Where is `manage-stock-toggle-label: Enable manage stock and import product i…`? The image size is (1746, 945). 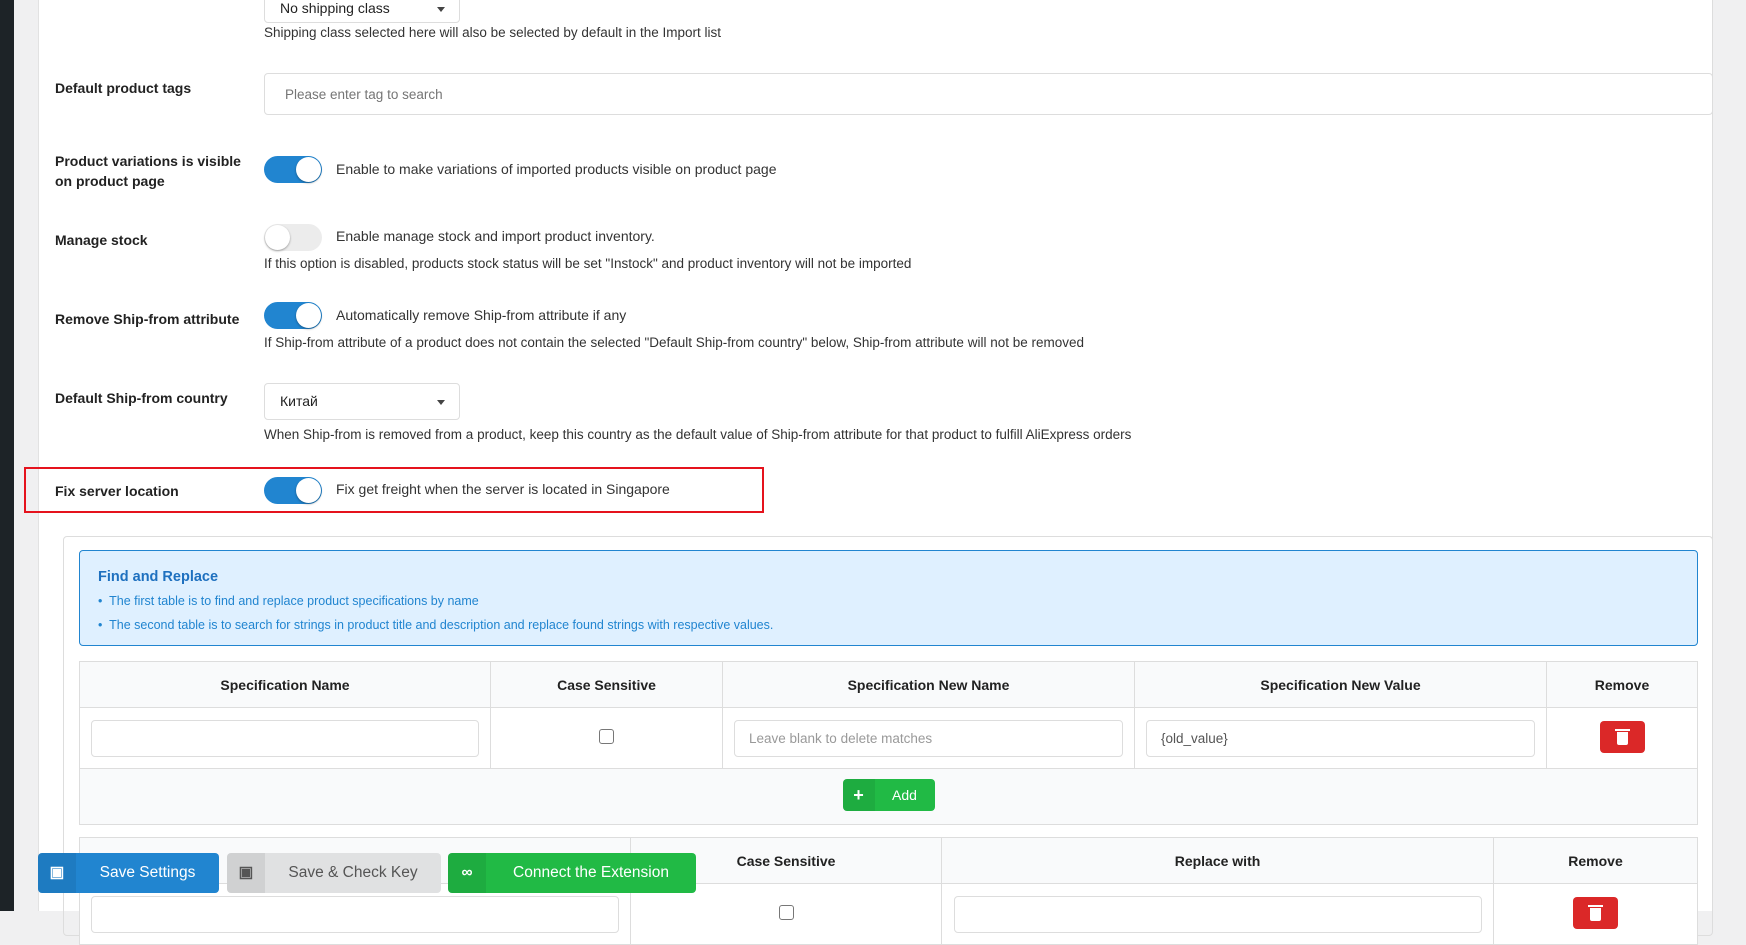 manage-stock-toggle-label: Enable manage stock and import product i… is located at coordinates (495, 236).